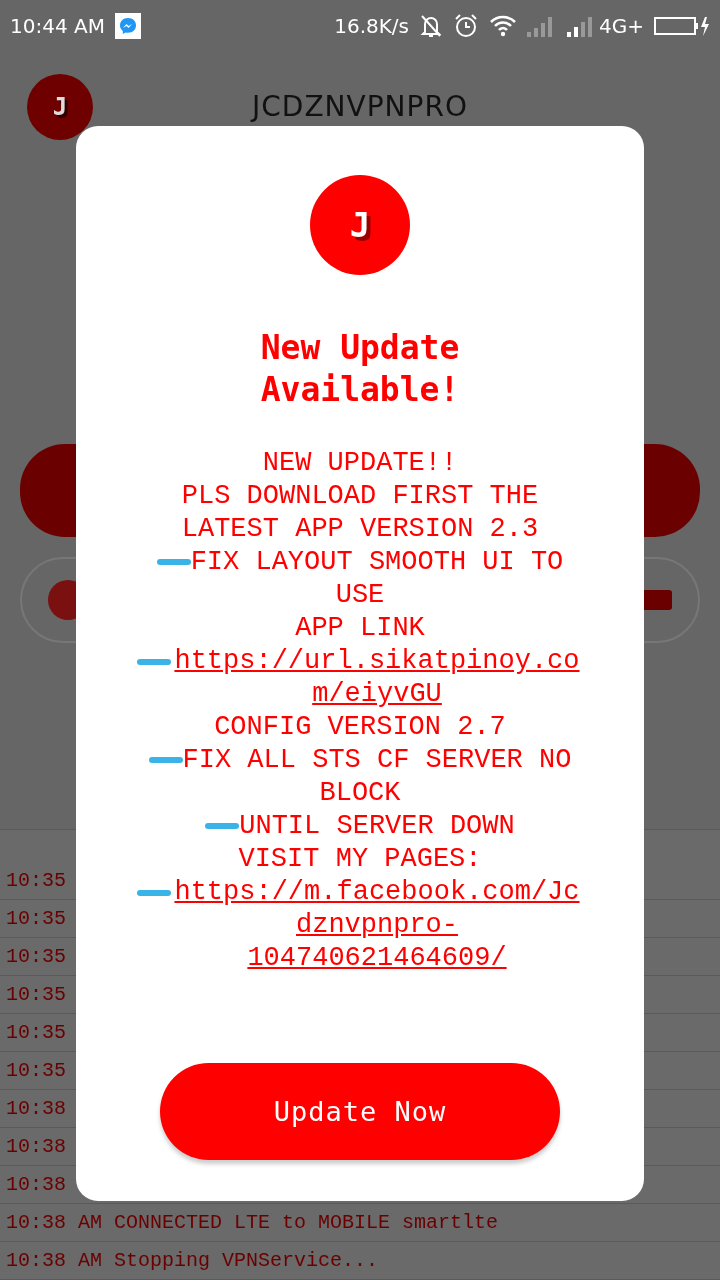 The width and height of the screenshot is (720, 1280). Describe the element at coordinates (359, 107) in the screenshot. I see `app-title: JCDZNVPNPRO` at that location.